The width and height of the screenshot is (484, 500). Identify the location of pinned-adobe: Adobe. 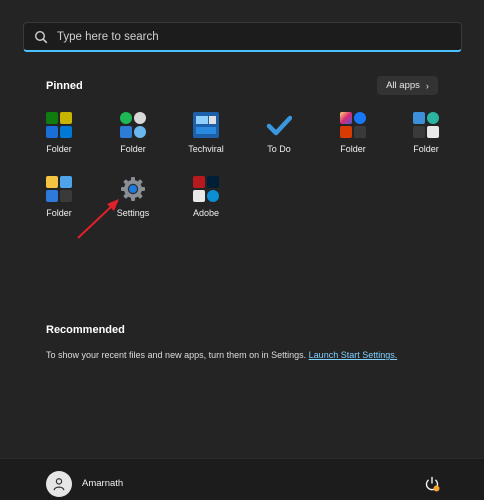
(206, 202).